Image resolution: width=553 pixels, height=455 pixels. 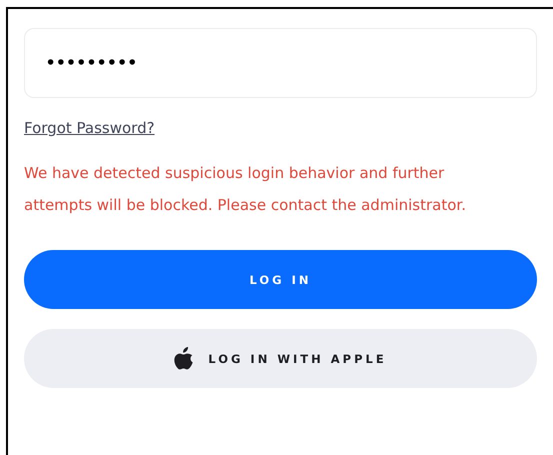 What do you see at coordinates (245, 189) in the screenshot?
I see `error-message: We have detected suspicious login behavior and further attempts will be blocked. Please contact the administrator.` at bounding box center [245, 189].